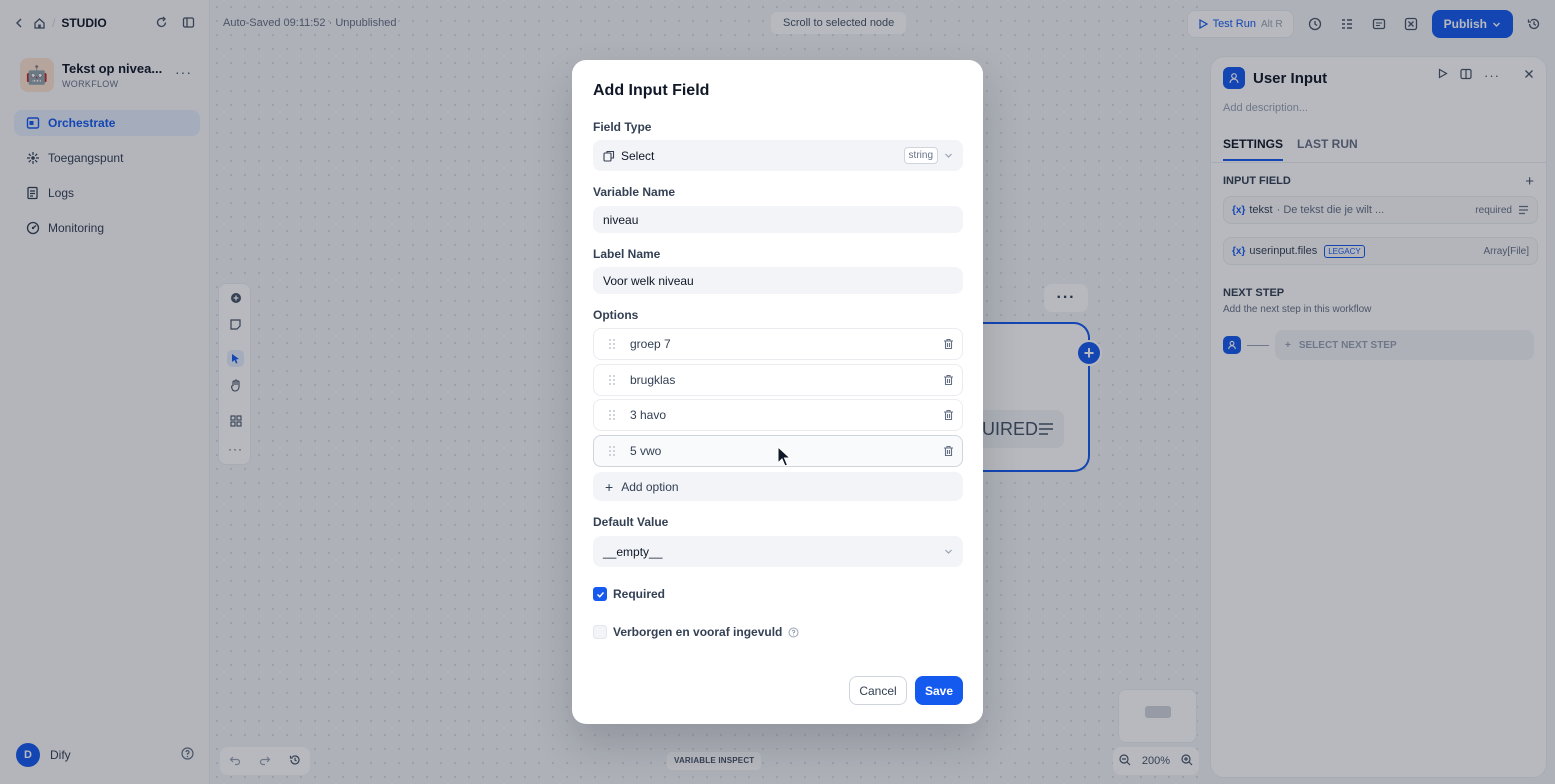 The height and width of the screenshot is (784, 1555). Describe the element at coordinates (778, 415) in the screenshot. I see `option-item: 3 havo` at that location.